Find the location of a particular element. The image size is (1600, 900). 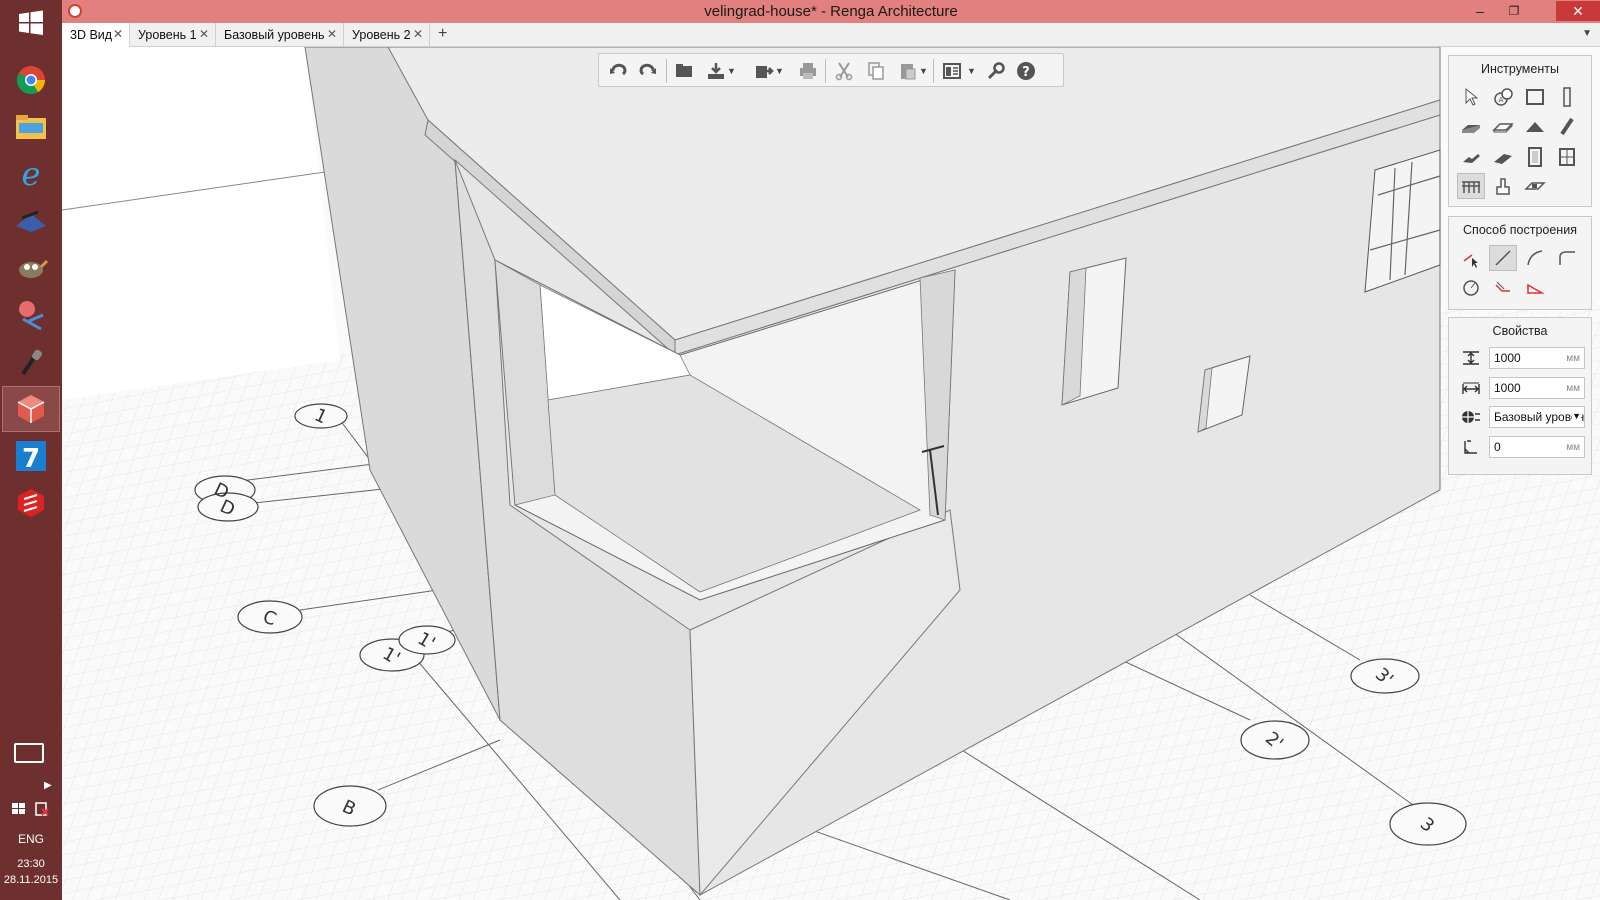

taskbar-sketchup is located at coordinates (31, 503).